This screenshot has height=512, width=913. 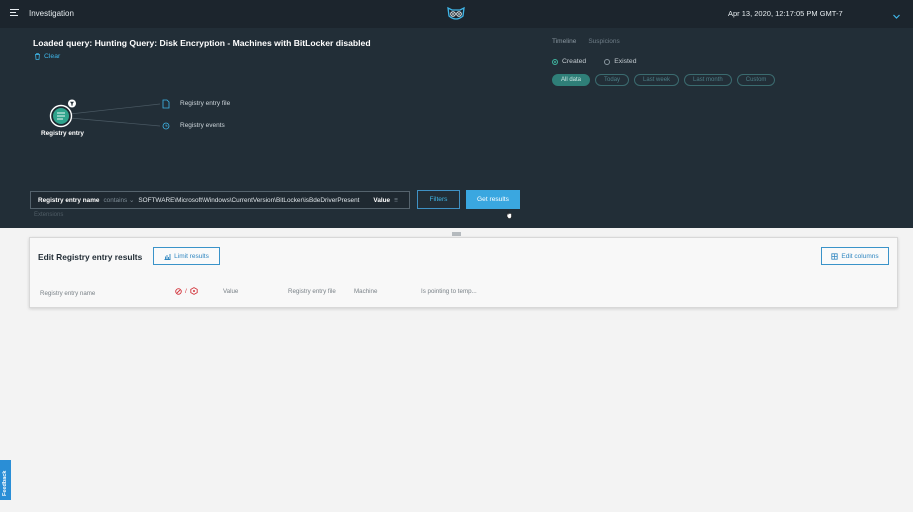 I want to click on tab-suspicions: Suspicions, so click(x=603, y=42).